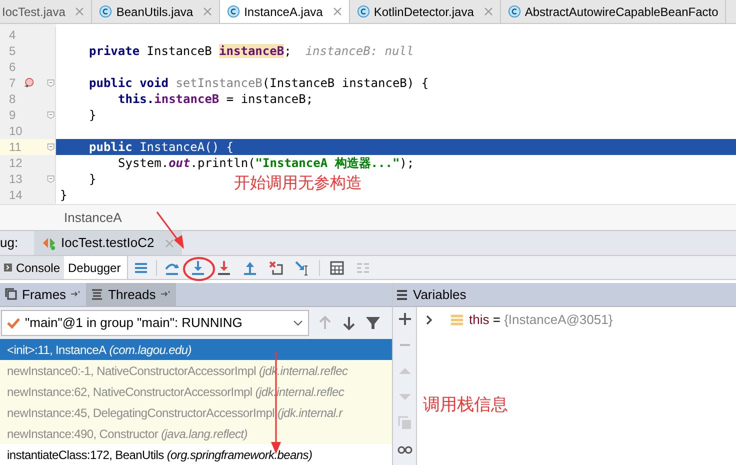  I want to click on annotation-text: 调用栈信息, so click(465, 405).